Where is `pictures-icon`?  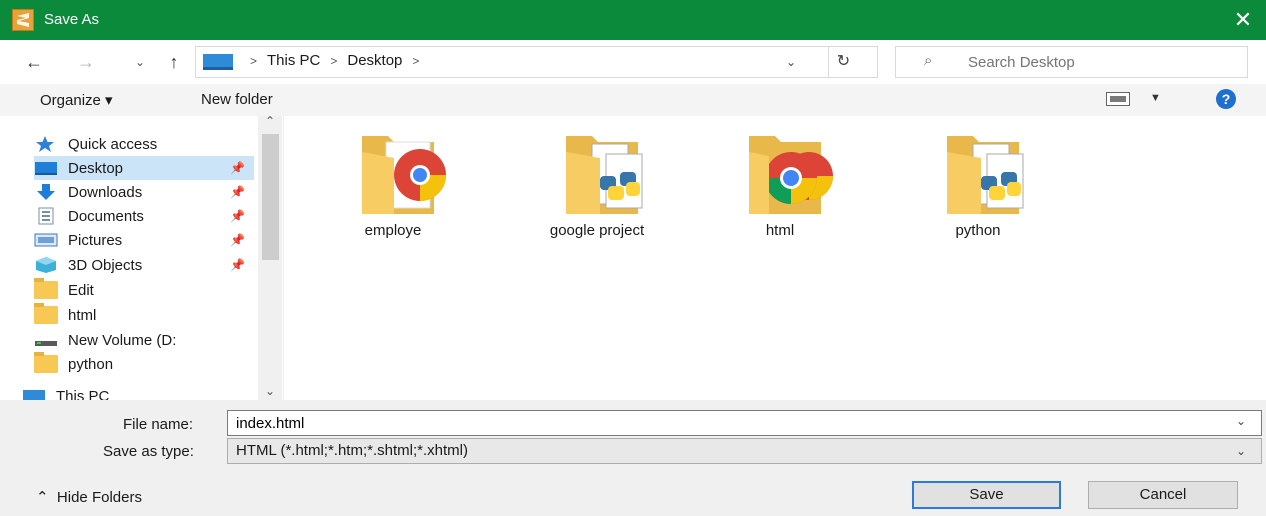
pictures-icon is located at coordinates (46, 240).